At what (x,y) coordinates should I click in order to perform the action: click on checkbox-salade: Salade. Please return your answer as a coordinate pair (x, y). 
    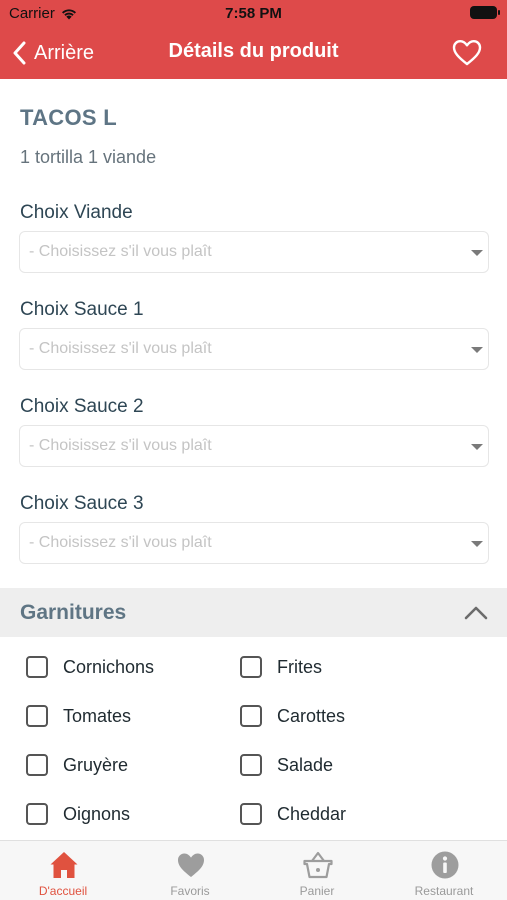
    Looking at the image, I should click on (286, 765).